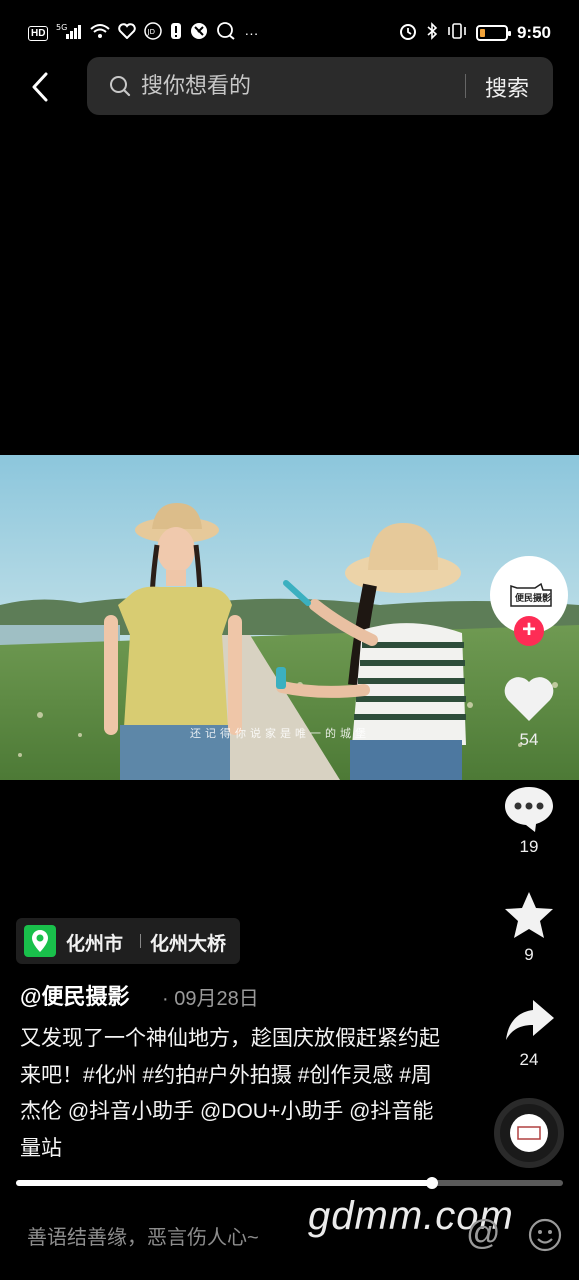 The height and width of the screenshot is (1280, 579). I want to click on search-icon, so click(120, 86).